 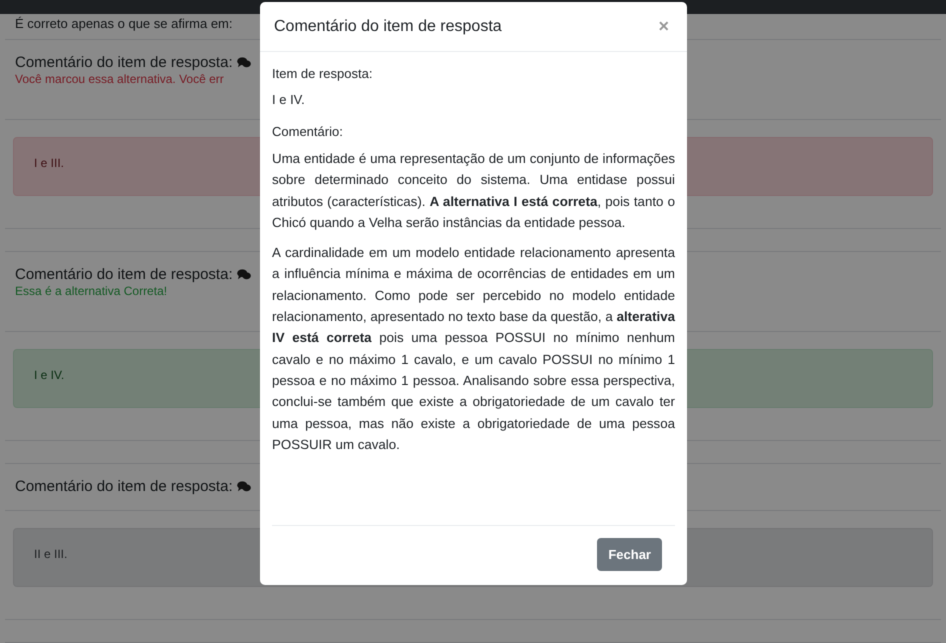 What do you see at coordinates (289, 100) in the screenshot?
I see `answer-text: I e IV.` at bounding box center [289, 100].